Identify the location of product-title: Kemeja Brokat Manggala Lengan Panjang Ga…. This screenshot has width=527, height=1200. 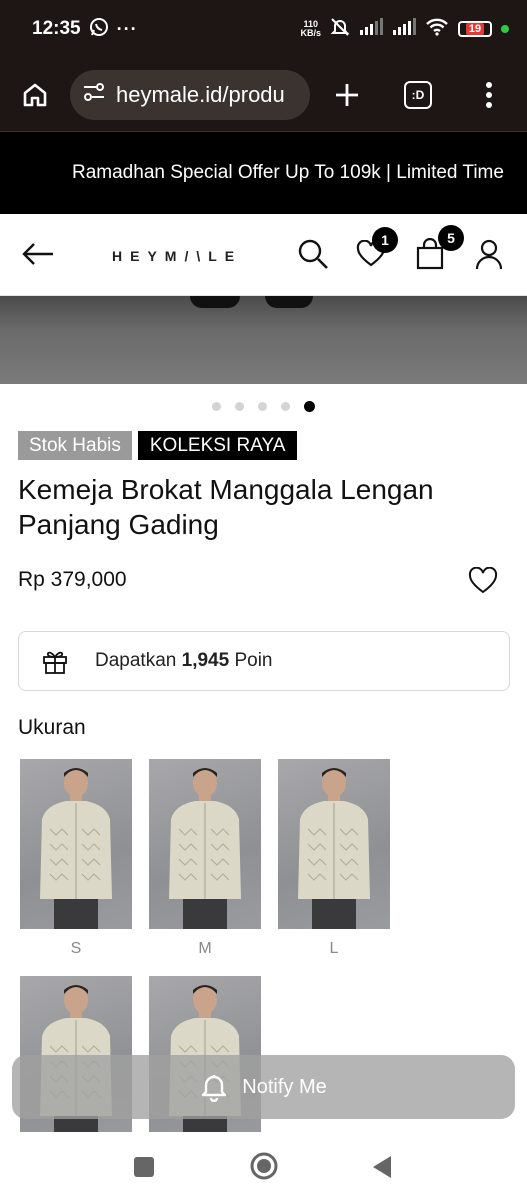
(226, 507).